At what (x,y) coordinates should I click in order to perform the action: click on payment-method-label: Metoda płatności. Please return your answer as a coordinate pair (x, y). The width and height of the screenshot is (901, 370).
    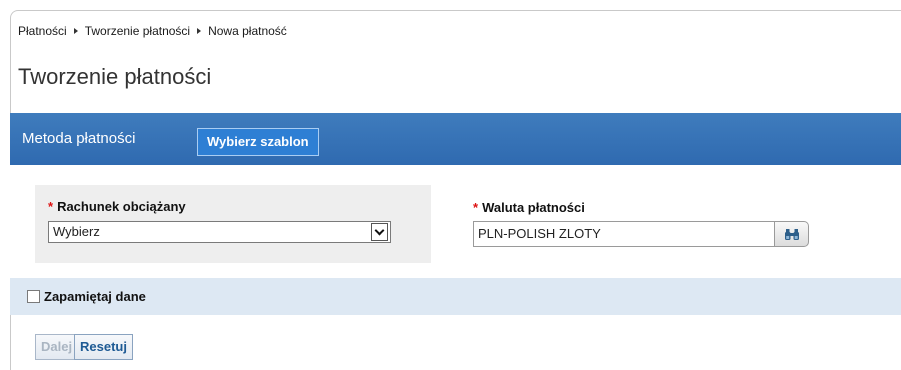
    Looking at the image, I should click on (79, 138).